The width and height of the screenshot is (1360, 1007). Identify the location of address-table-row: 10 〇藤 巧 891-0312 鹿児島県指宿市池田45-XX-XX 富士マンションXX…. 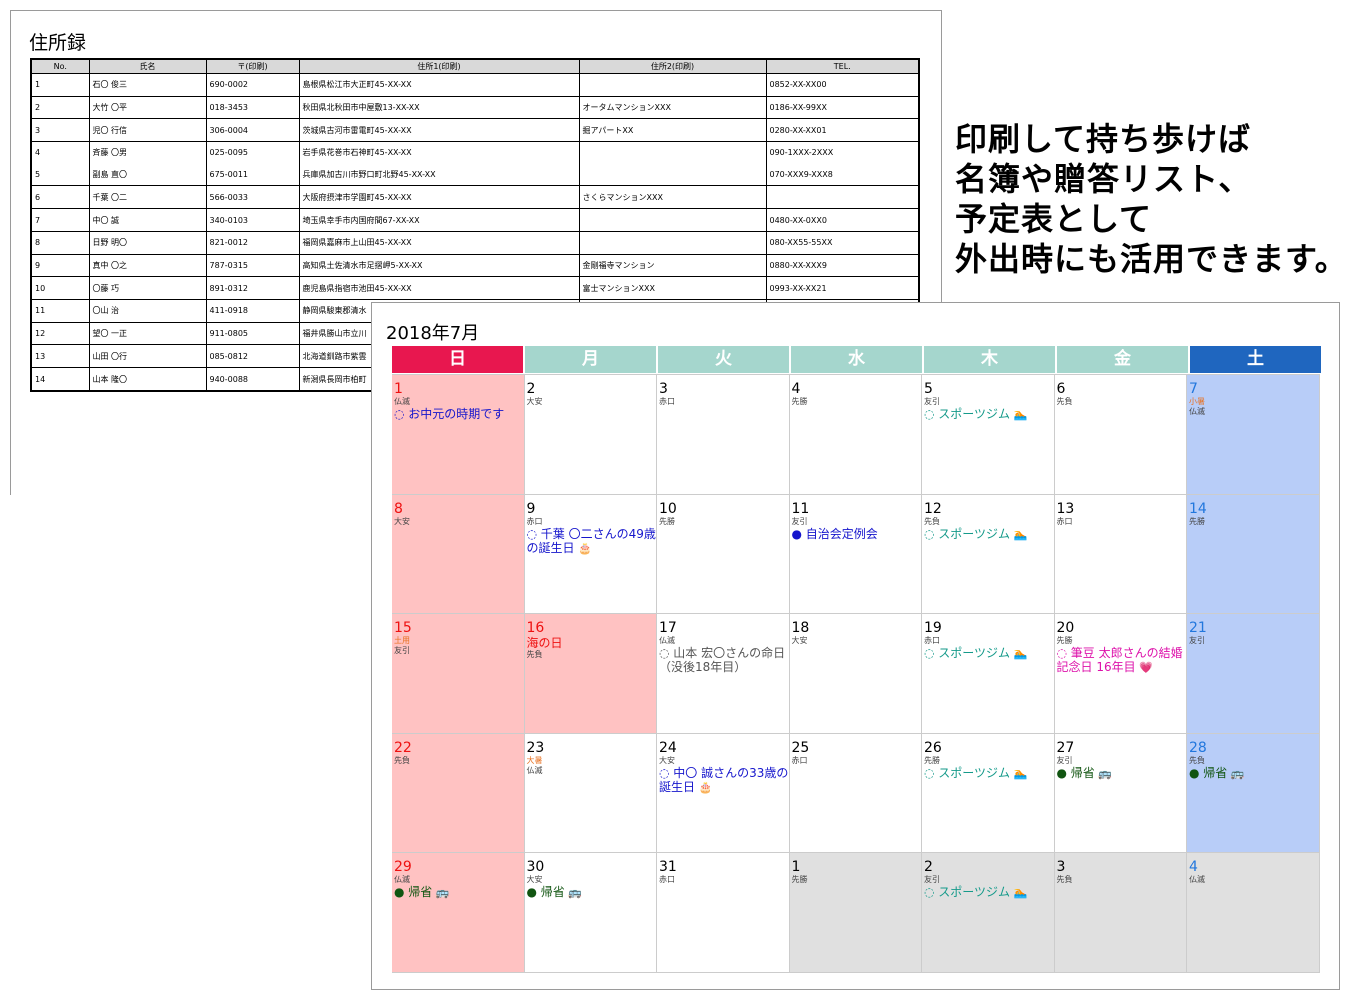
(475, 288).